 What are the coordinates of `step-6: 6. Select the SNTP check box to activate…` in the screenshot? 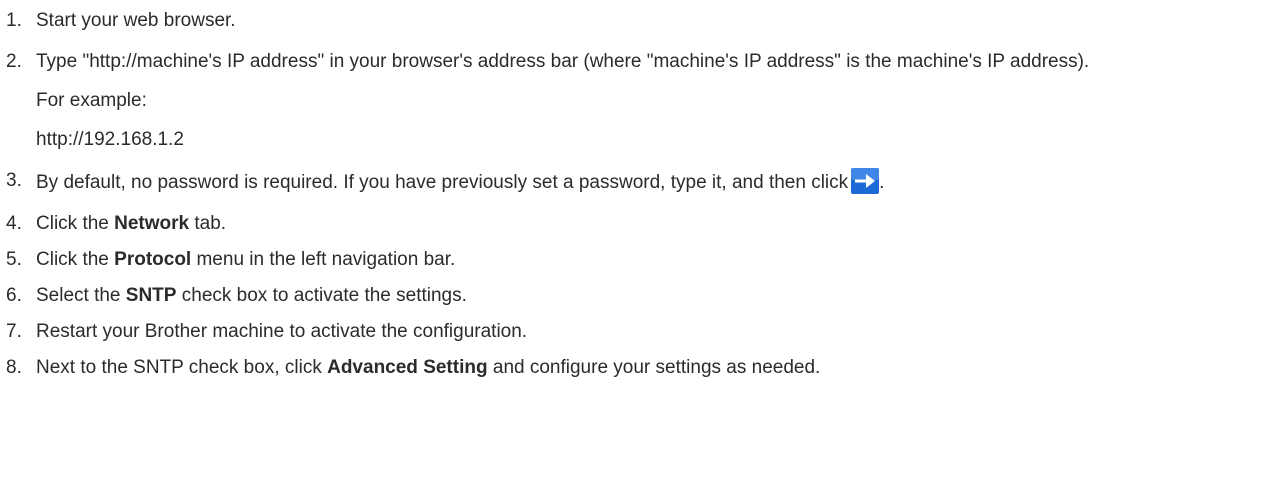 It's located at (634, 295).